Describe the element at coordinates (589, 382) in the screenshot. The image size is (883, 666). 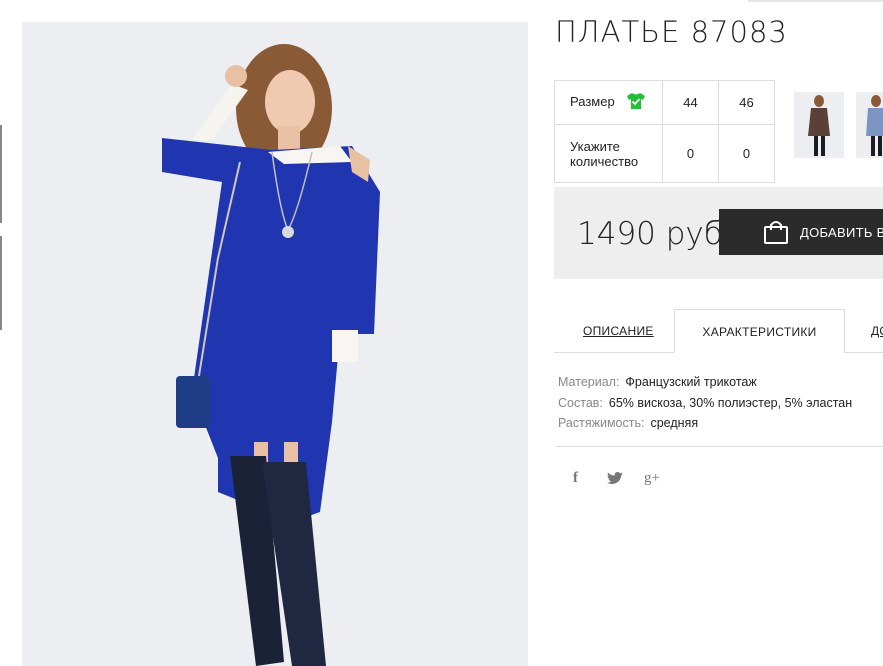
I see `spec-key: Материал:` at that location.